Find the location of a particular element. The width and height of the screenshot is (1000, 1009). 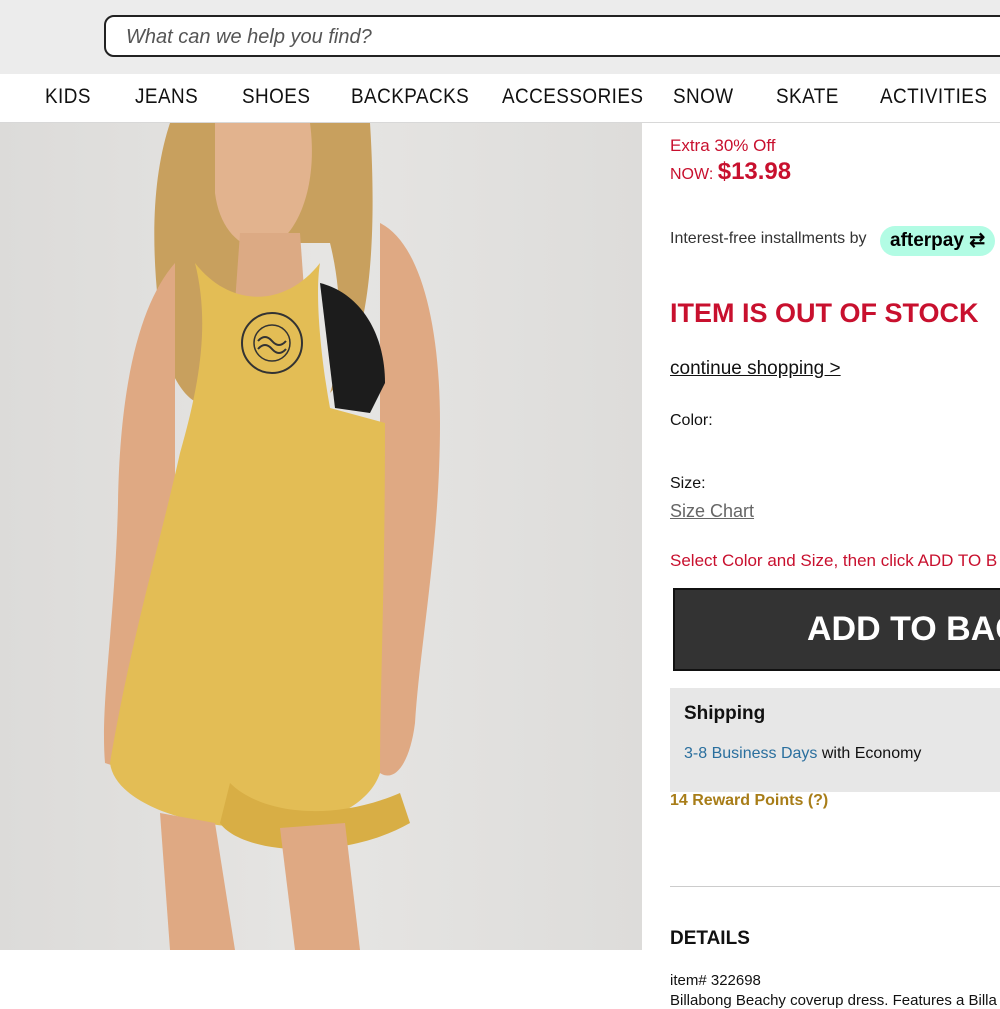

search-placeholder: What can we help you find? is located at coordinates (249, 37).